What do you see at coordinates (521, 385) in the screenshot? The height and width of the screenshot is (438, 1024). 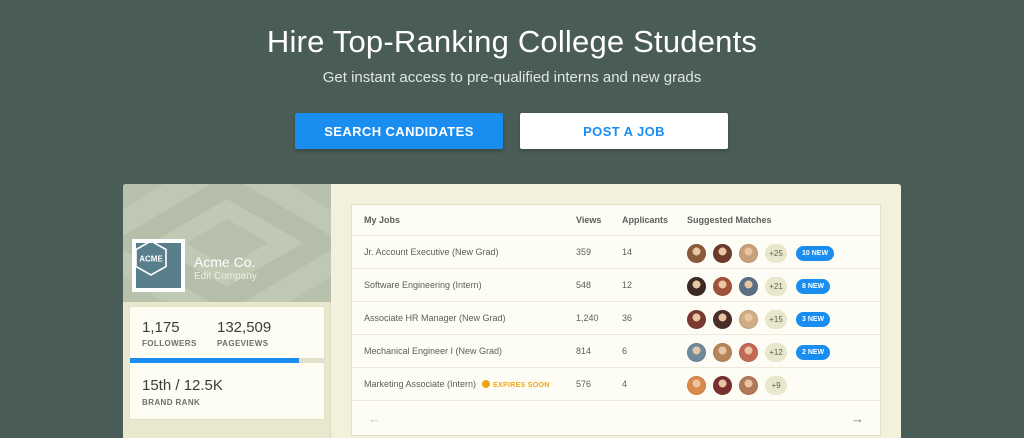 I see `expires-soon-label: EXPIRES SOON` at bounding box center [521, 385].